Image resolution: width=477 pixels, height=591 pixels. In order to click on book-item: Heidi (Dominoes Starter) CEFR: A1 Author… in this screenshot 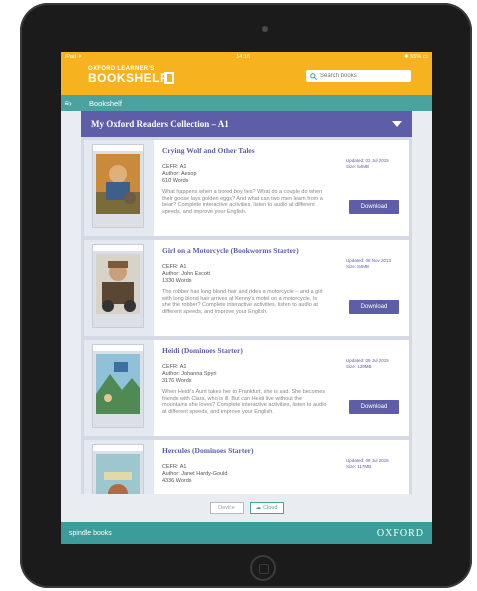, I will do `click(246, 388)`.